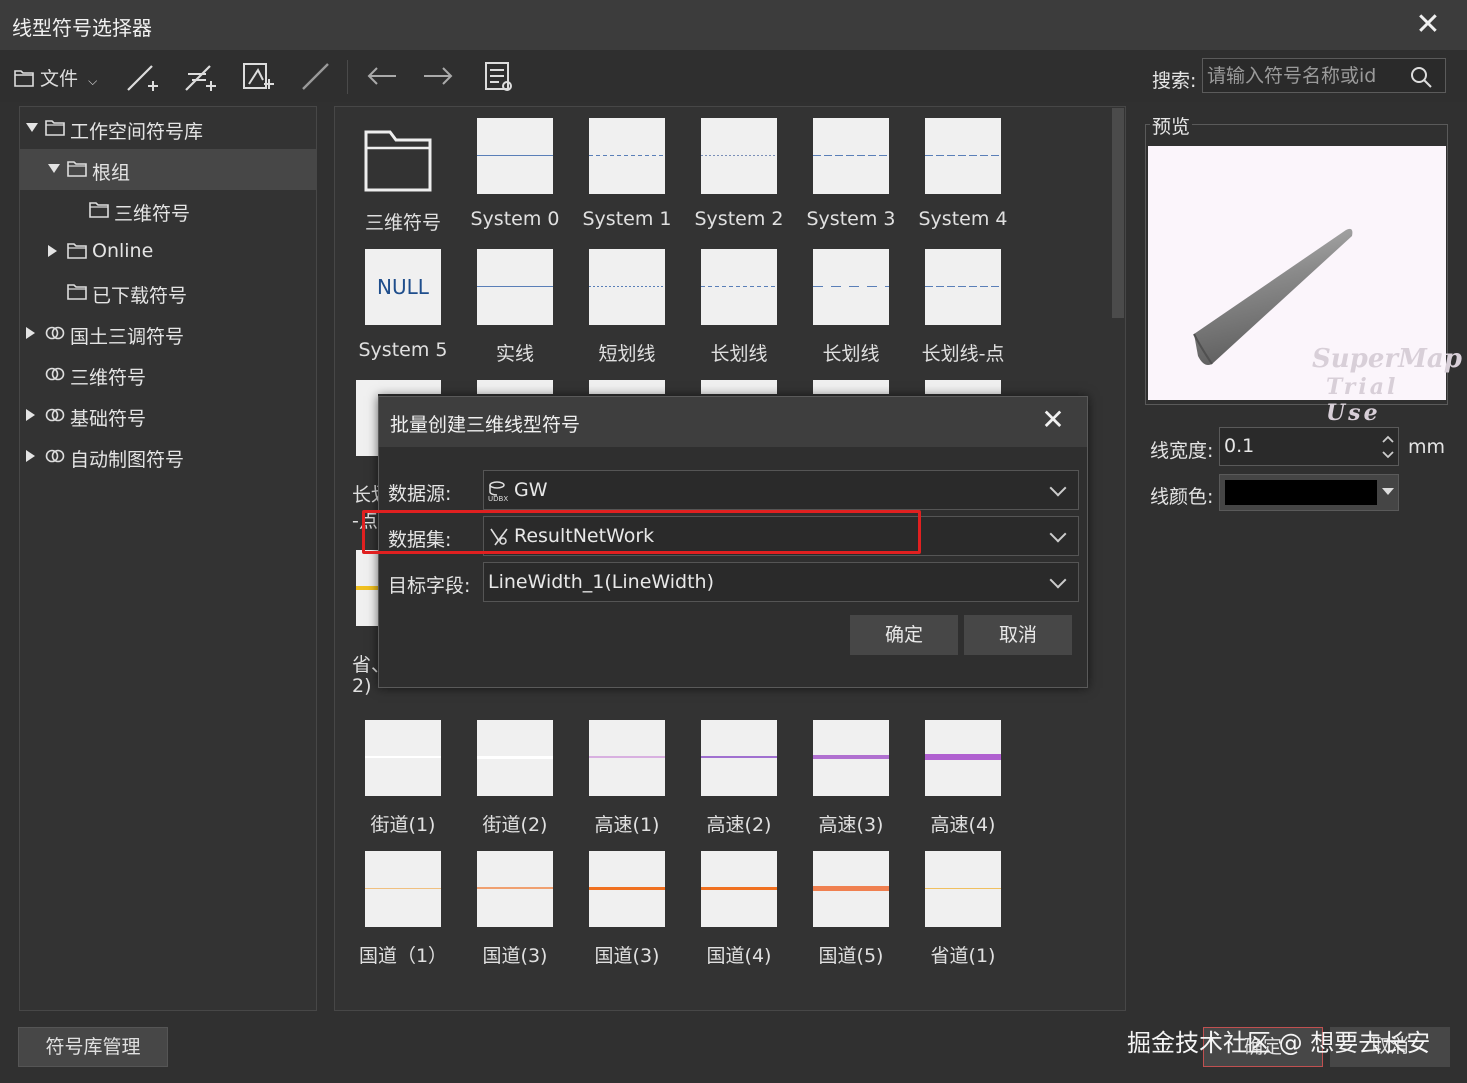 Image resolution: width=1467 pixels, height=1083 pixels. Describe the element at coordinates (438, 76) in the screenshot. I see `forward-arrow-icon` at that location.